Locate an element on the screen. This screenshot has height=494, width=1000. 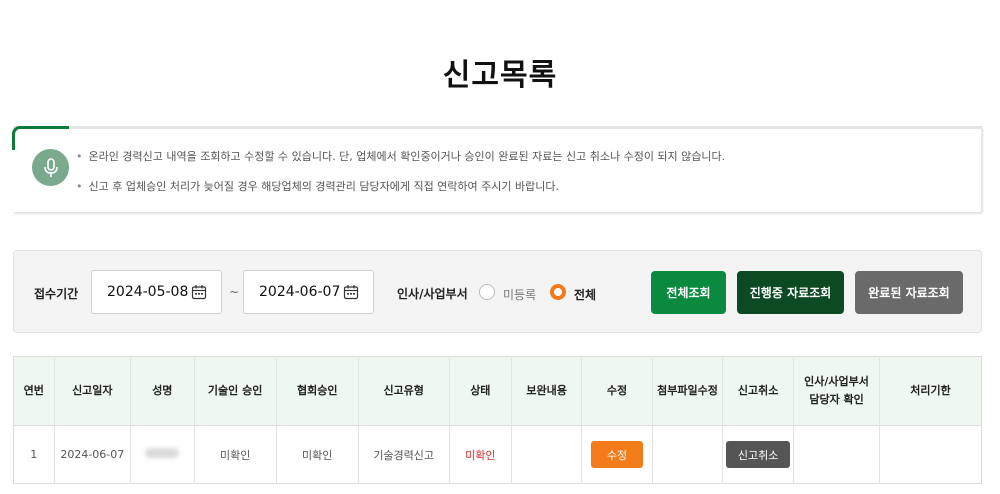
start-date-value: 2024-05-08 is located at coordinates (148, 292).